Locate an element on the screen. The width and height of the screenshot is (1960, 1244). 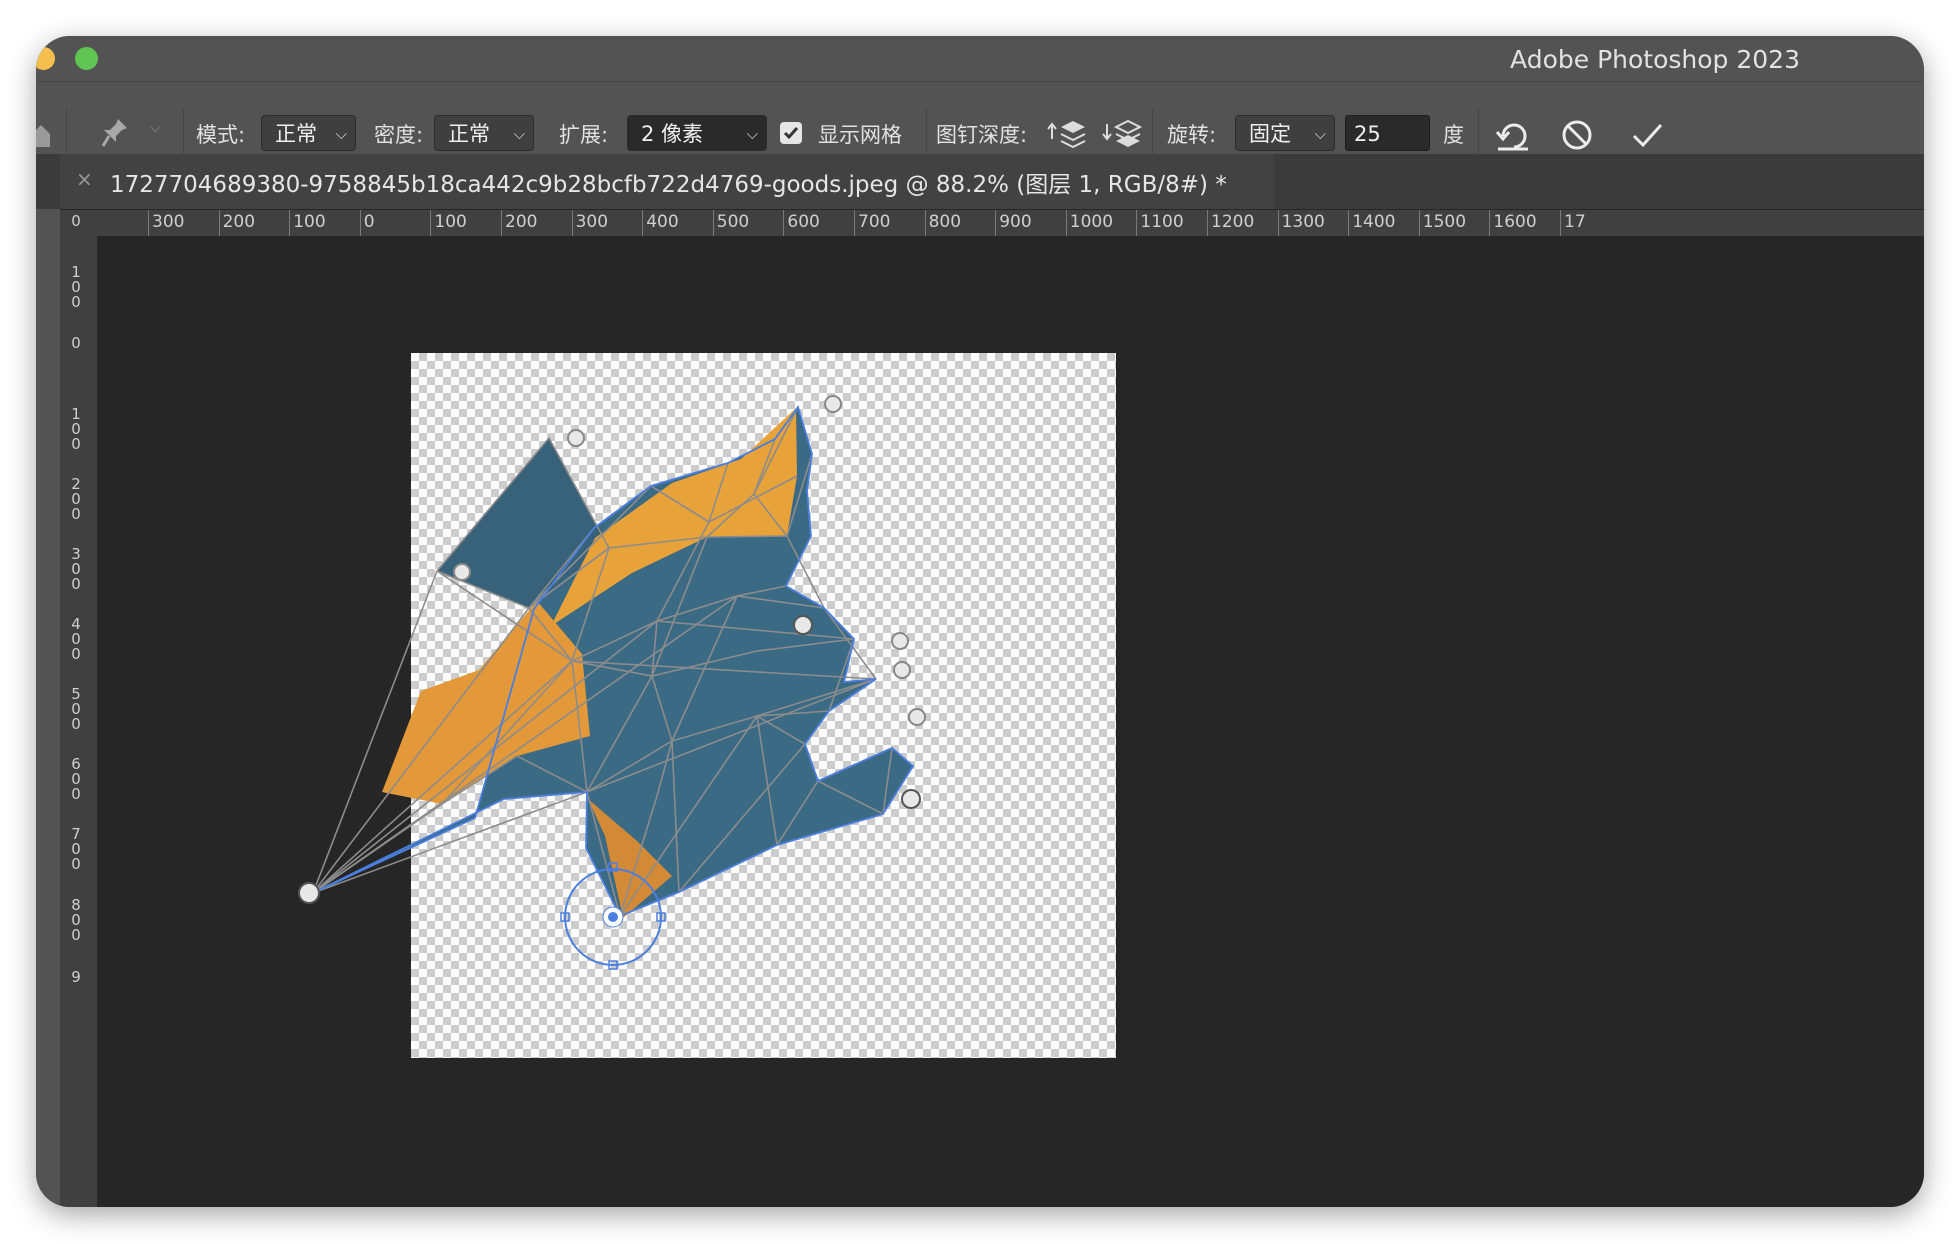
rotate-mode-select: 固定 ⌵ is located at coordinates (1285, 133).